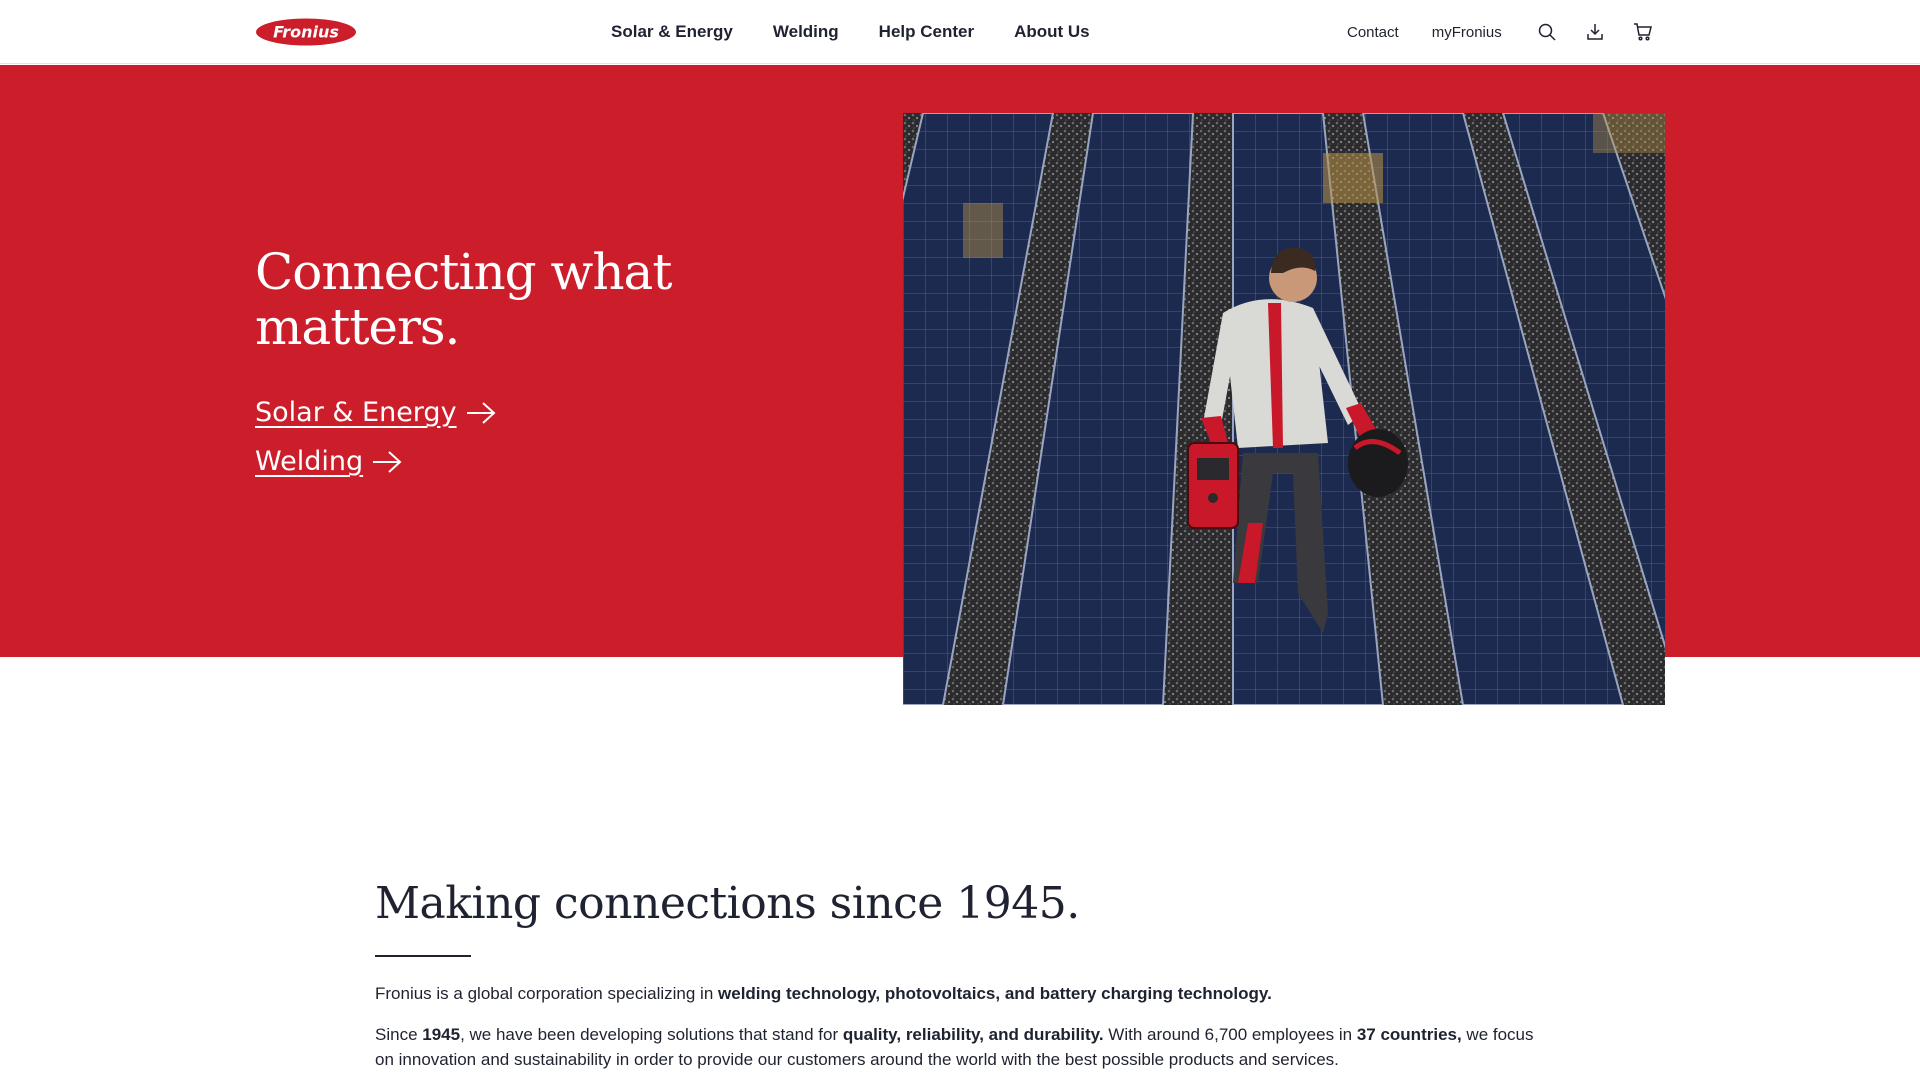  Describe the element at coordinates (1643, 32) in the screenshot. I see `cart-icon` at that location.